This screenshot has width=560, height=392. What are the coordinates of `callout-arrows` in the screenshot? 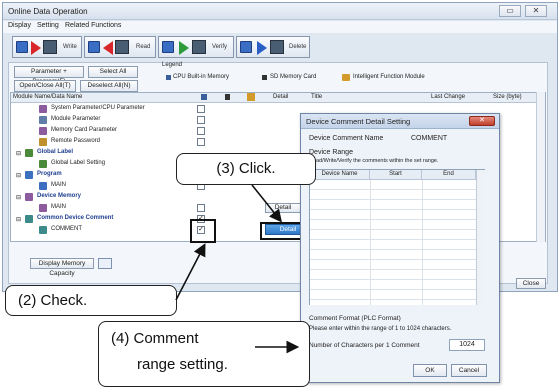 It's located at (237, 269).